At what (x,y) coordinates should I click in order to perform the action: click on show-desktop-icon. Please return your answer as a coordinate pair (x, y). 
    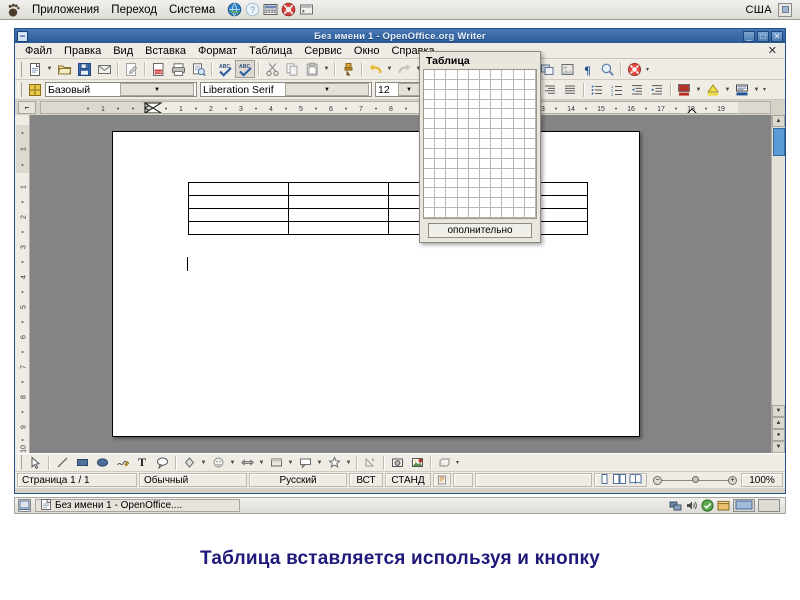
    Looking at the image, I should click on (24, 505).